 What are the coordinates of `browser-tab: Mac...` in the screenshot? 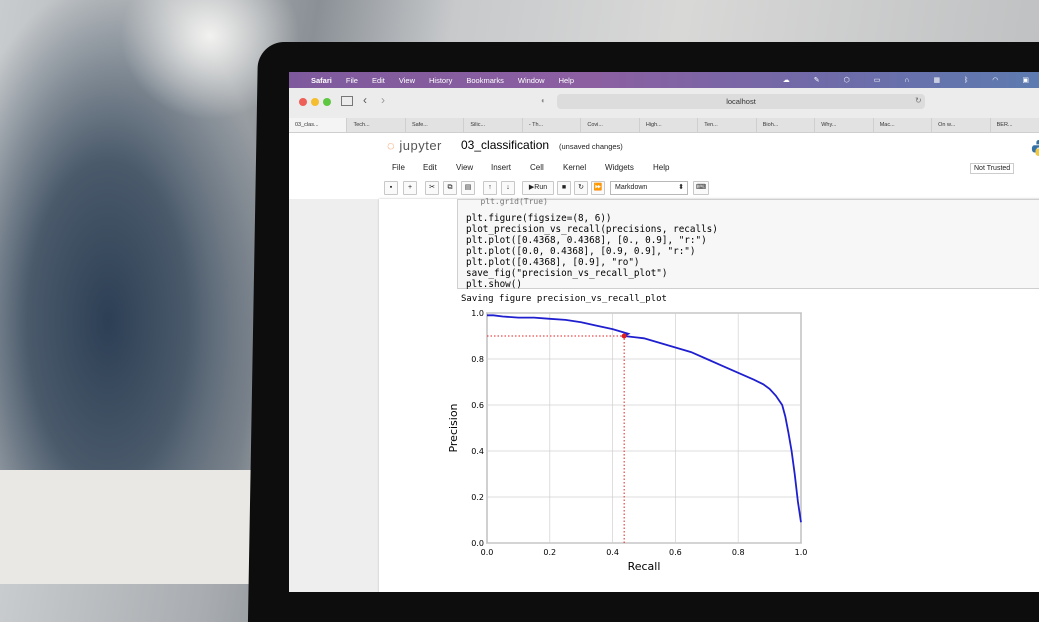 It's located at (903, 125).